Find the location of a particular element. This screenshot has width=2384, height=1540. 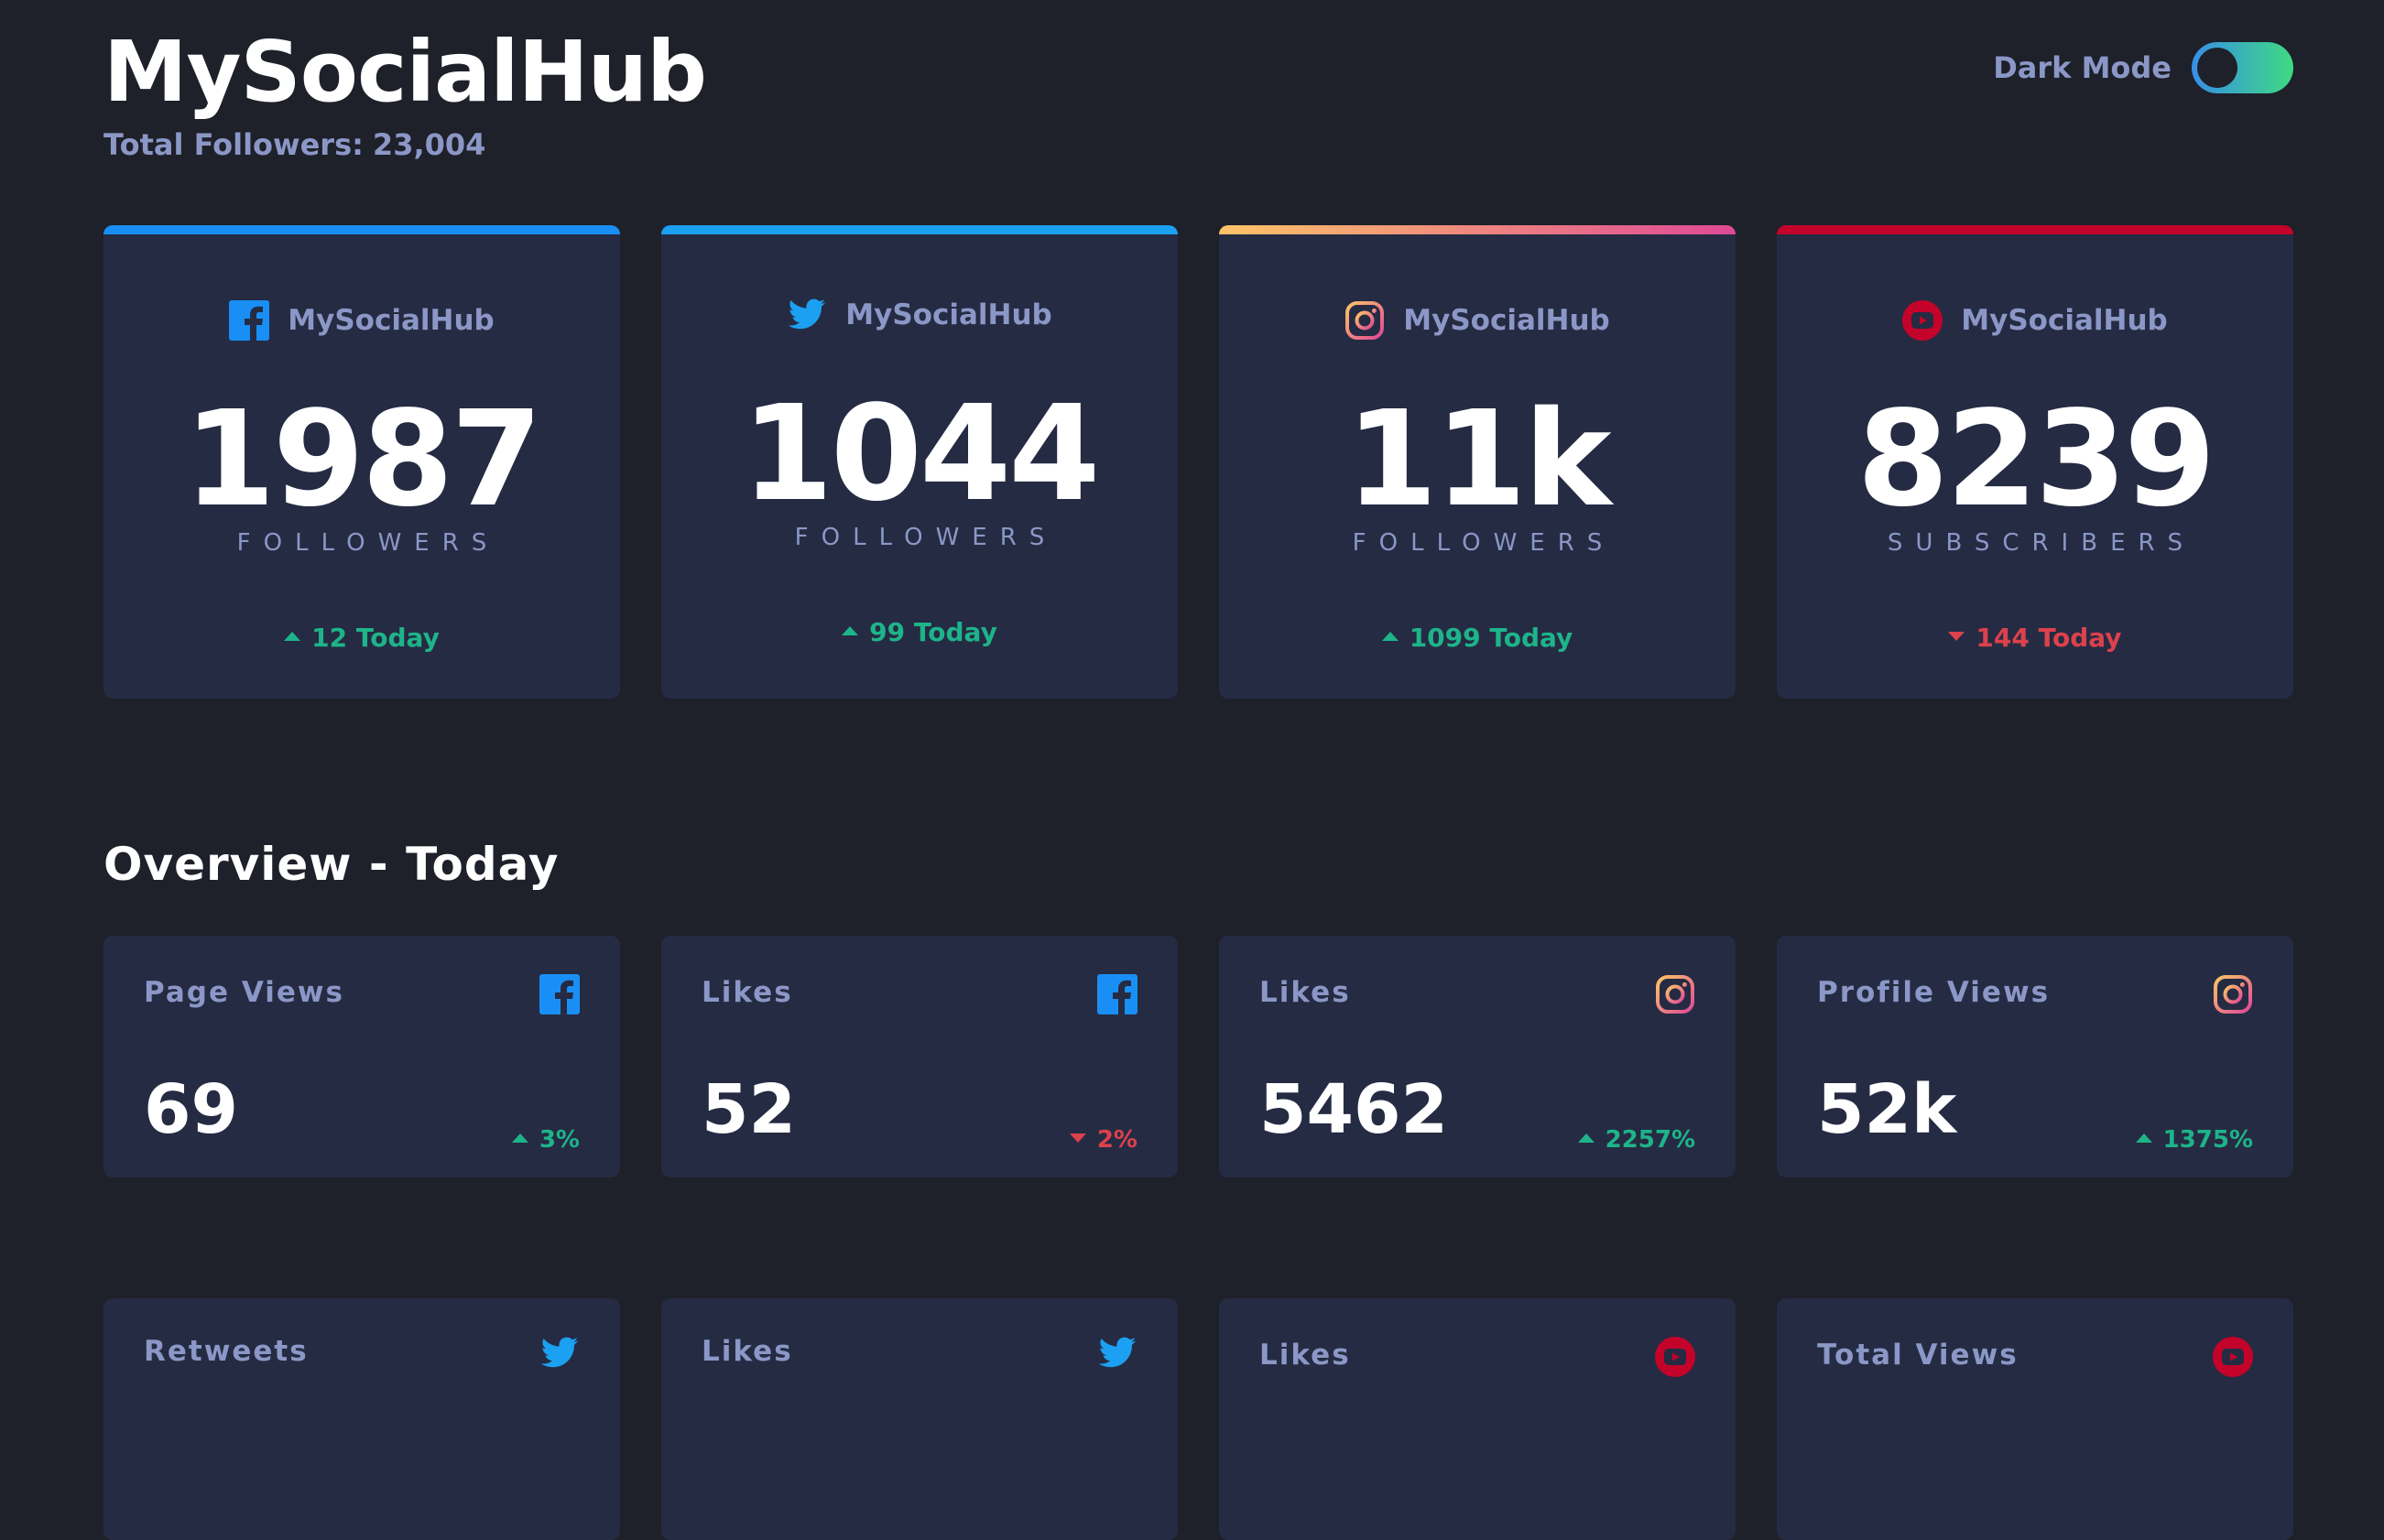

overview-card-label: Retweets is located at coordinates (227, 1351).